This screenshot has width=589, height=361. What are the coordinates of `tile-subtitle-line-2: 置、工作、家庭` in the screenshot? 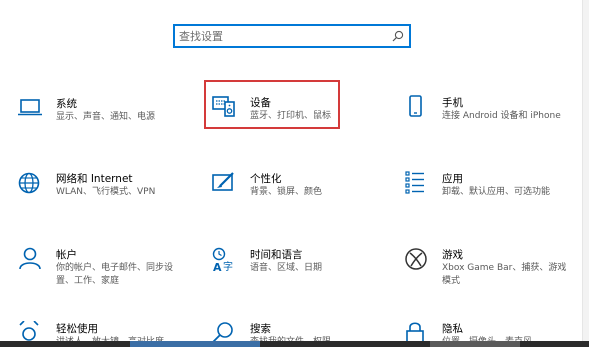 It's located at (88, 281).